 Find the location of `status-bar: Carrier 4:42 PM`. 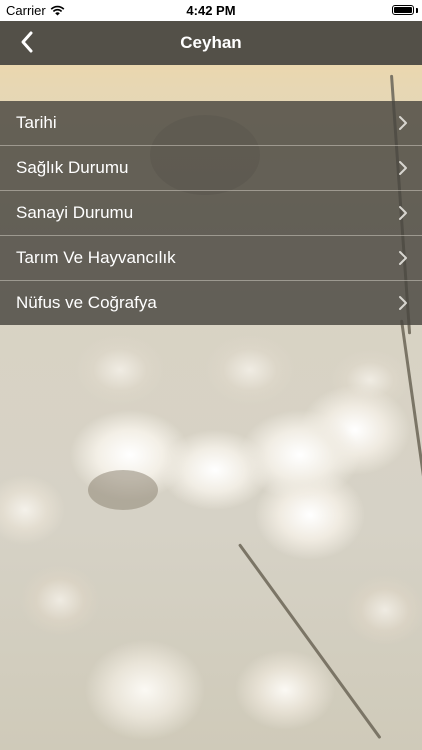

status-bar: Carrier 4:42 PM is located at coordinates (211, 10).